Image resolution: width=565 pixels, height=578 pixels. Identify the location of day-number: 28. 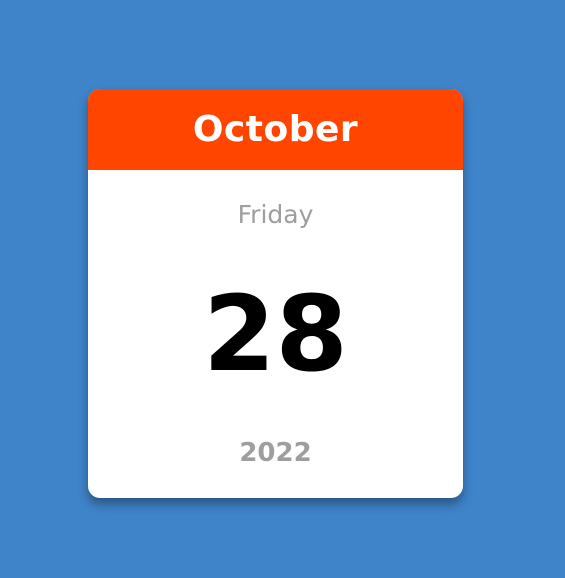
(275, 334).